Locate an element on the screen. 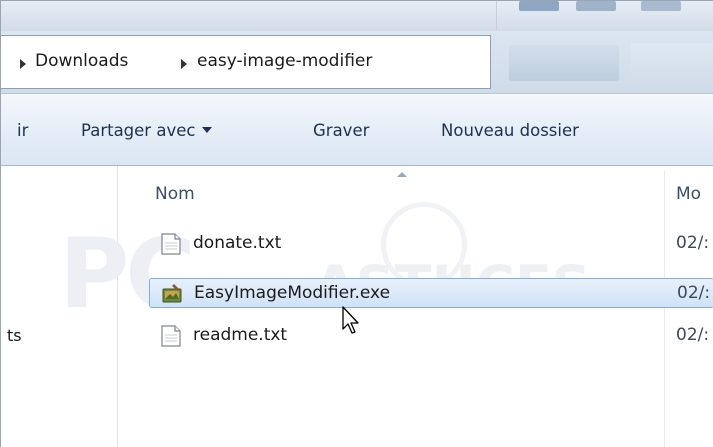  share-with-label: Partager avec is located at coordinates (138, 130).